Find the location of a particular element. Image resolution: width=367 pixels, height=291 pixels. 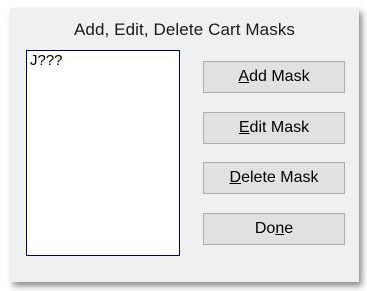

edit-mask-mnemonic: E is located at coordinates (244, 127).